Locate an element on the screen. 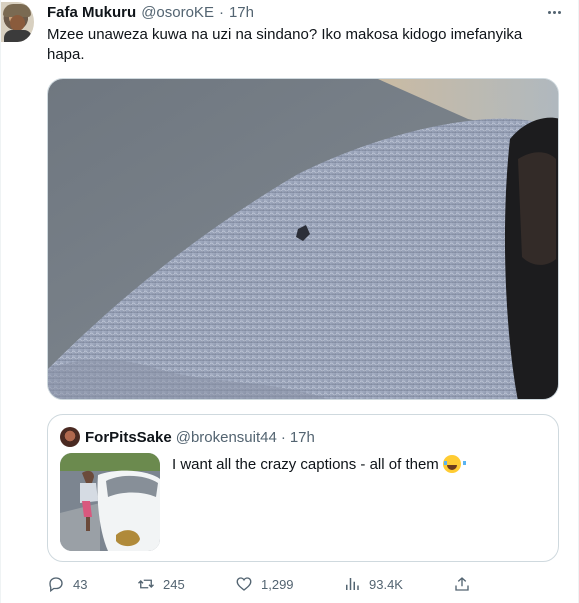  quoted-author-handle: @brokensuit44 is located at coordinates (226, 437).